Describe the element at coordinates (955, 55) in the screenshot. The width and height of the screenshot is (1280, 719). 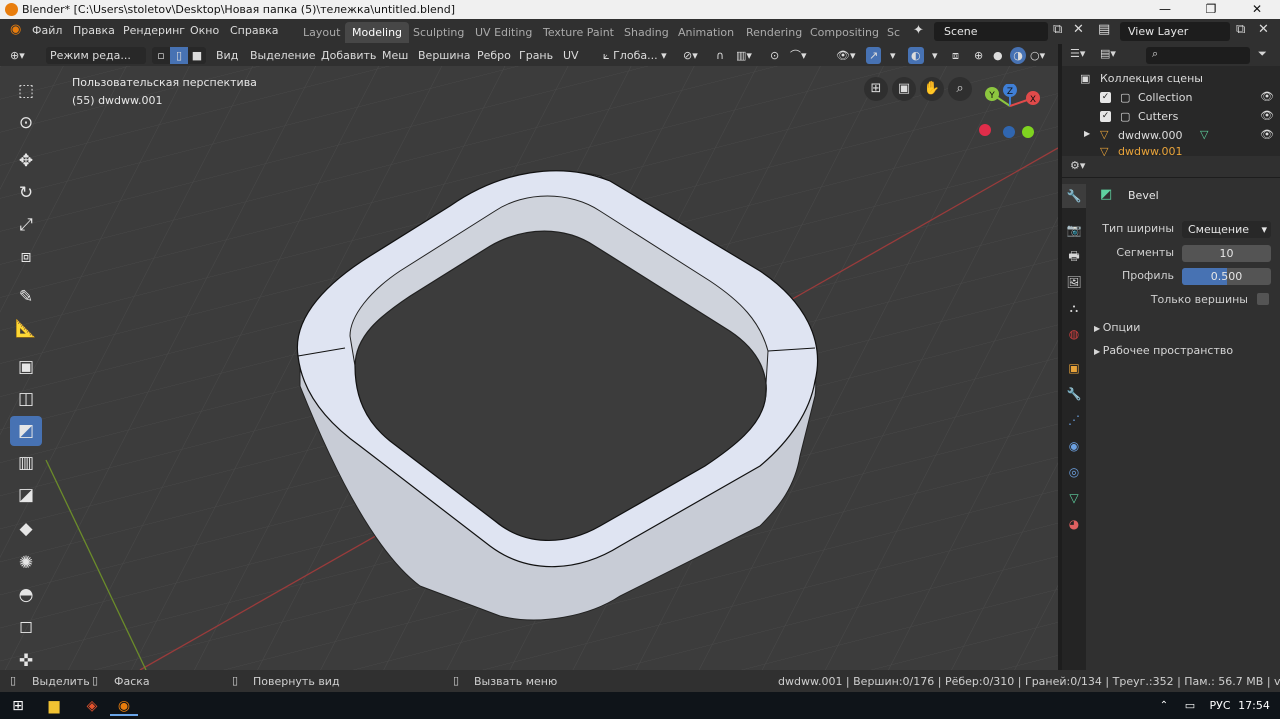
I see `xray-icon: ⧈` at that location.